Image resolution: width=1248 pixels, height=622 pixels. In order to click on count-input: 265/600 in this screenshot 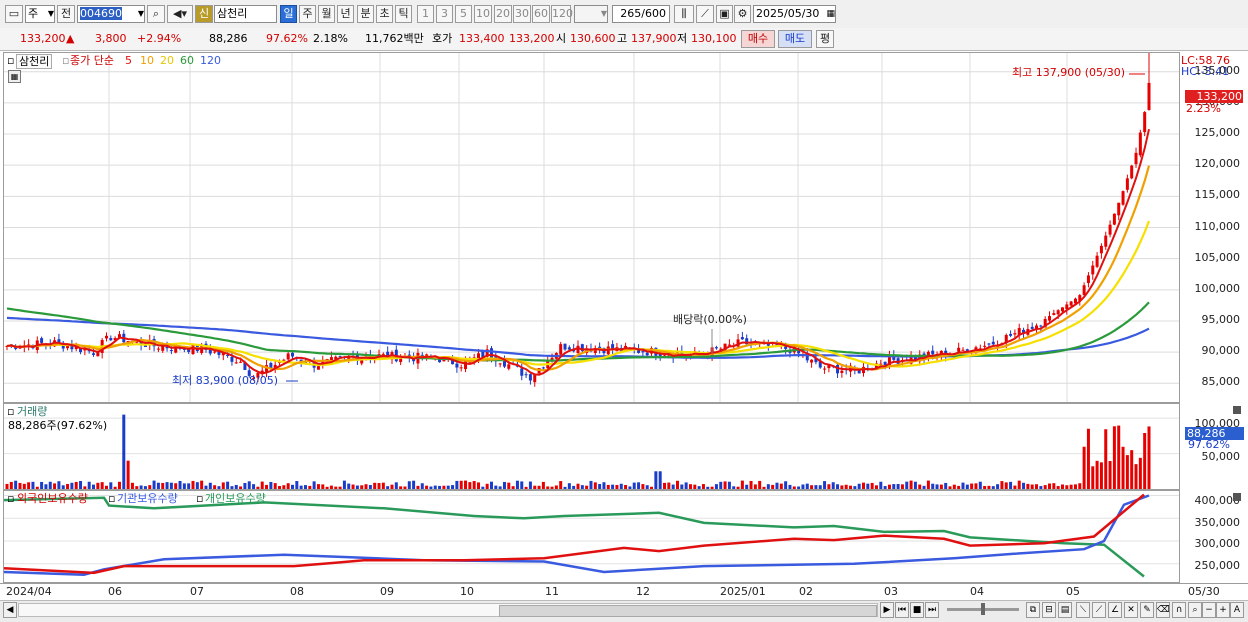, I will do `click(641, 14)`.